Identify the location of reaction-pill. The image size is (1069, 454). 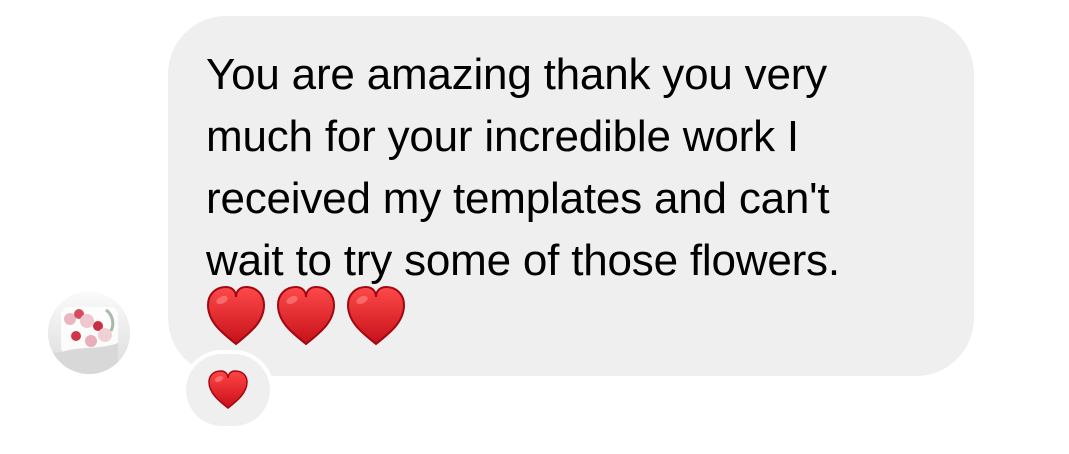
(228, 390).